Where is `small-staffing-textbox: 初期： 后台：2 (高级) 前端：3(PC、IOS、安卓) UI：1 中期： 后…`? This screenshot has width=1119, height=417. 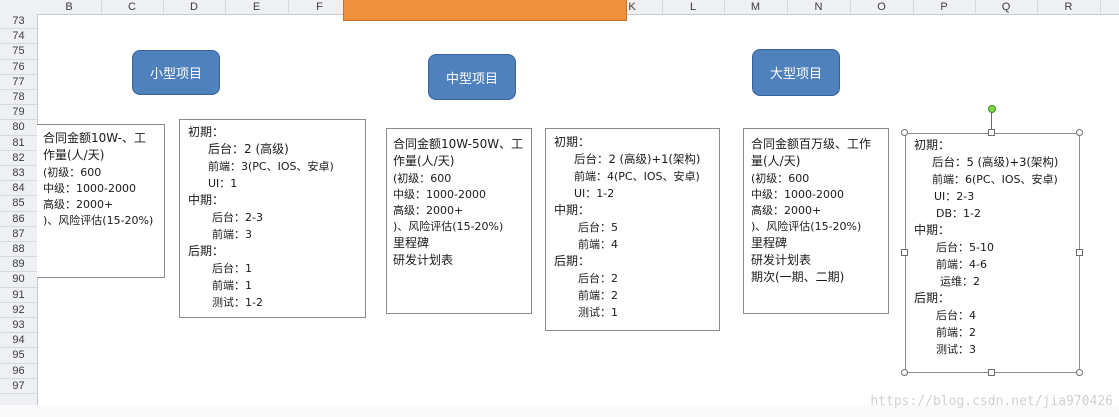 small-staffing-textbox: 初期： 后台：2 (高级) 前端：3(PC、IOS、安卓) UI：1 中期： 后… is located at coordinates (272, 218).